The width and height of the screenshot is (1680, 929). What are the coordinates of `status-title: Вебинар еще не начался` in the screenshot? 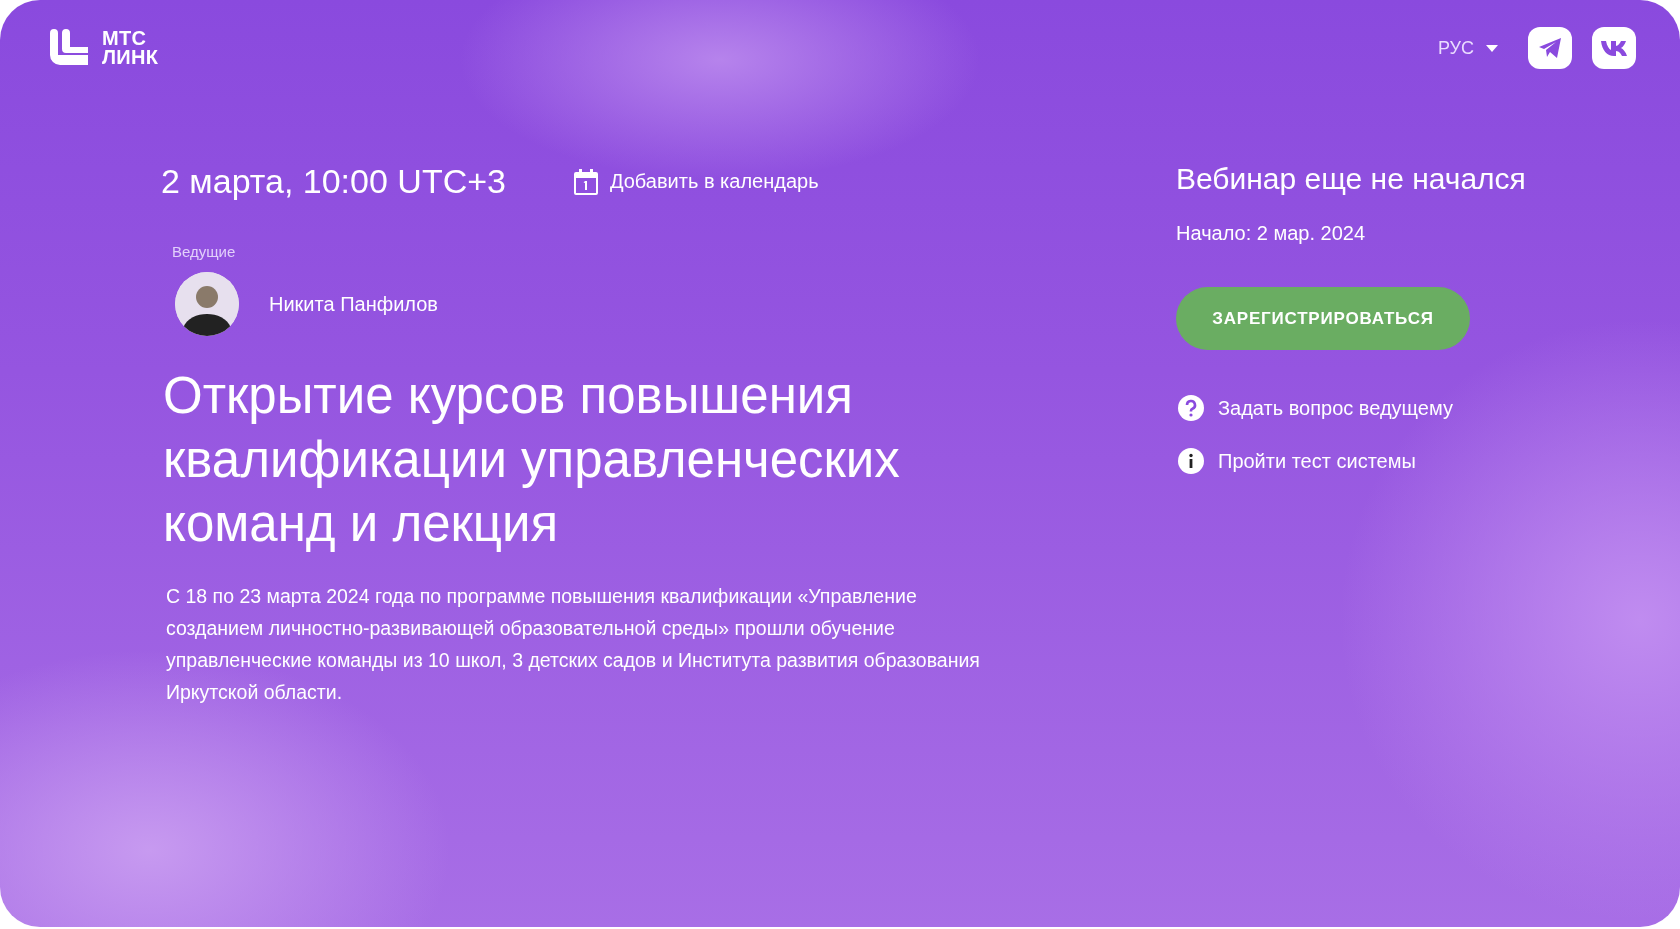 It's located at (1351, 179).